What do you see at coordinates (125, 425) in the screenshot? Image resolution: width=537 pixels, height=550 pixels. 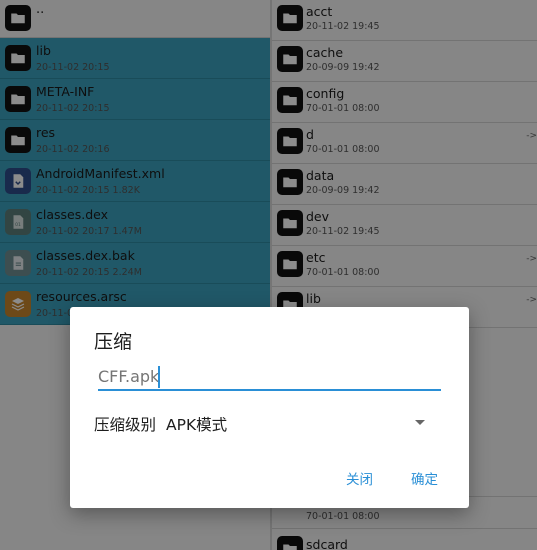 I see `compression-level-label: 压缩级别` at bounding box center [125, 425].